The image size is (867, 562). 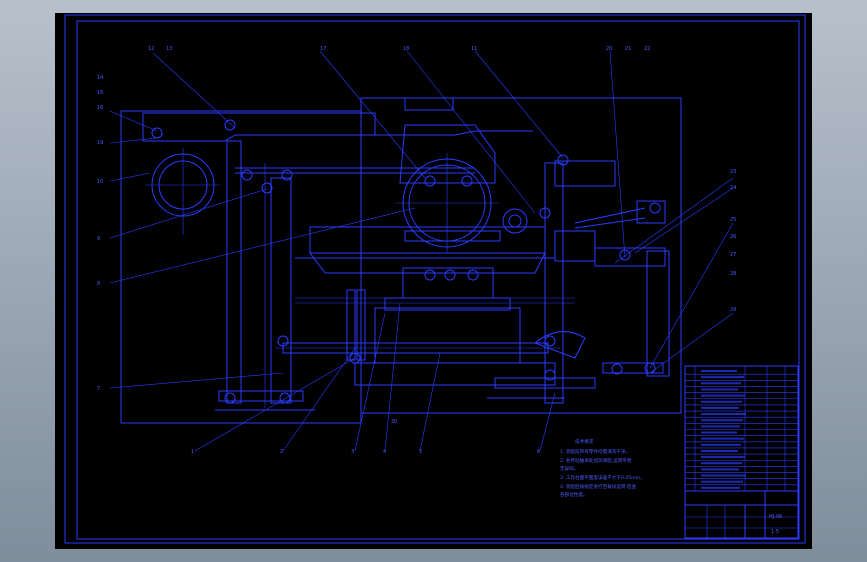 I want to click on svg-text: 27, so click(x=733, y=255).